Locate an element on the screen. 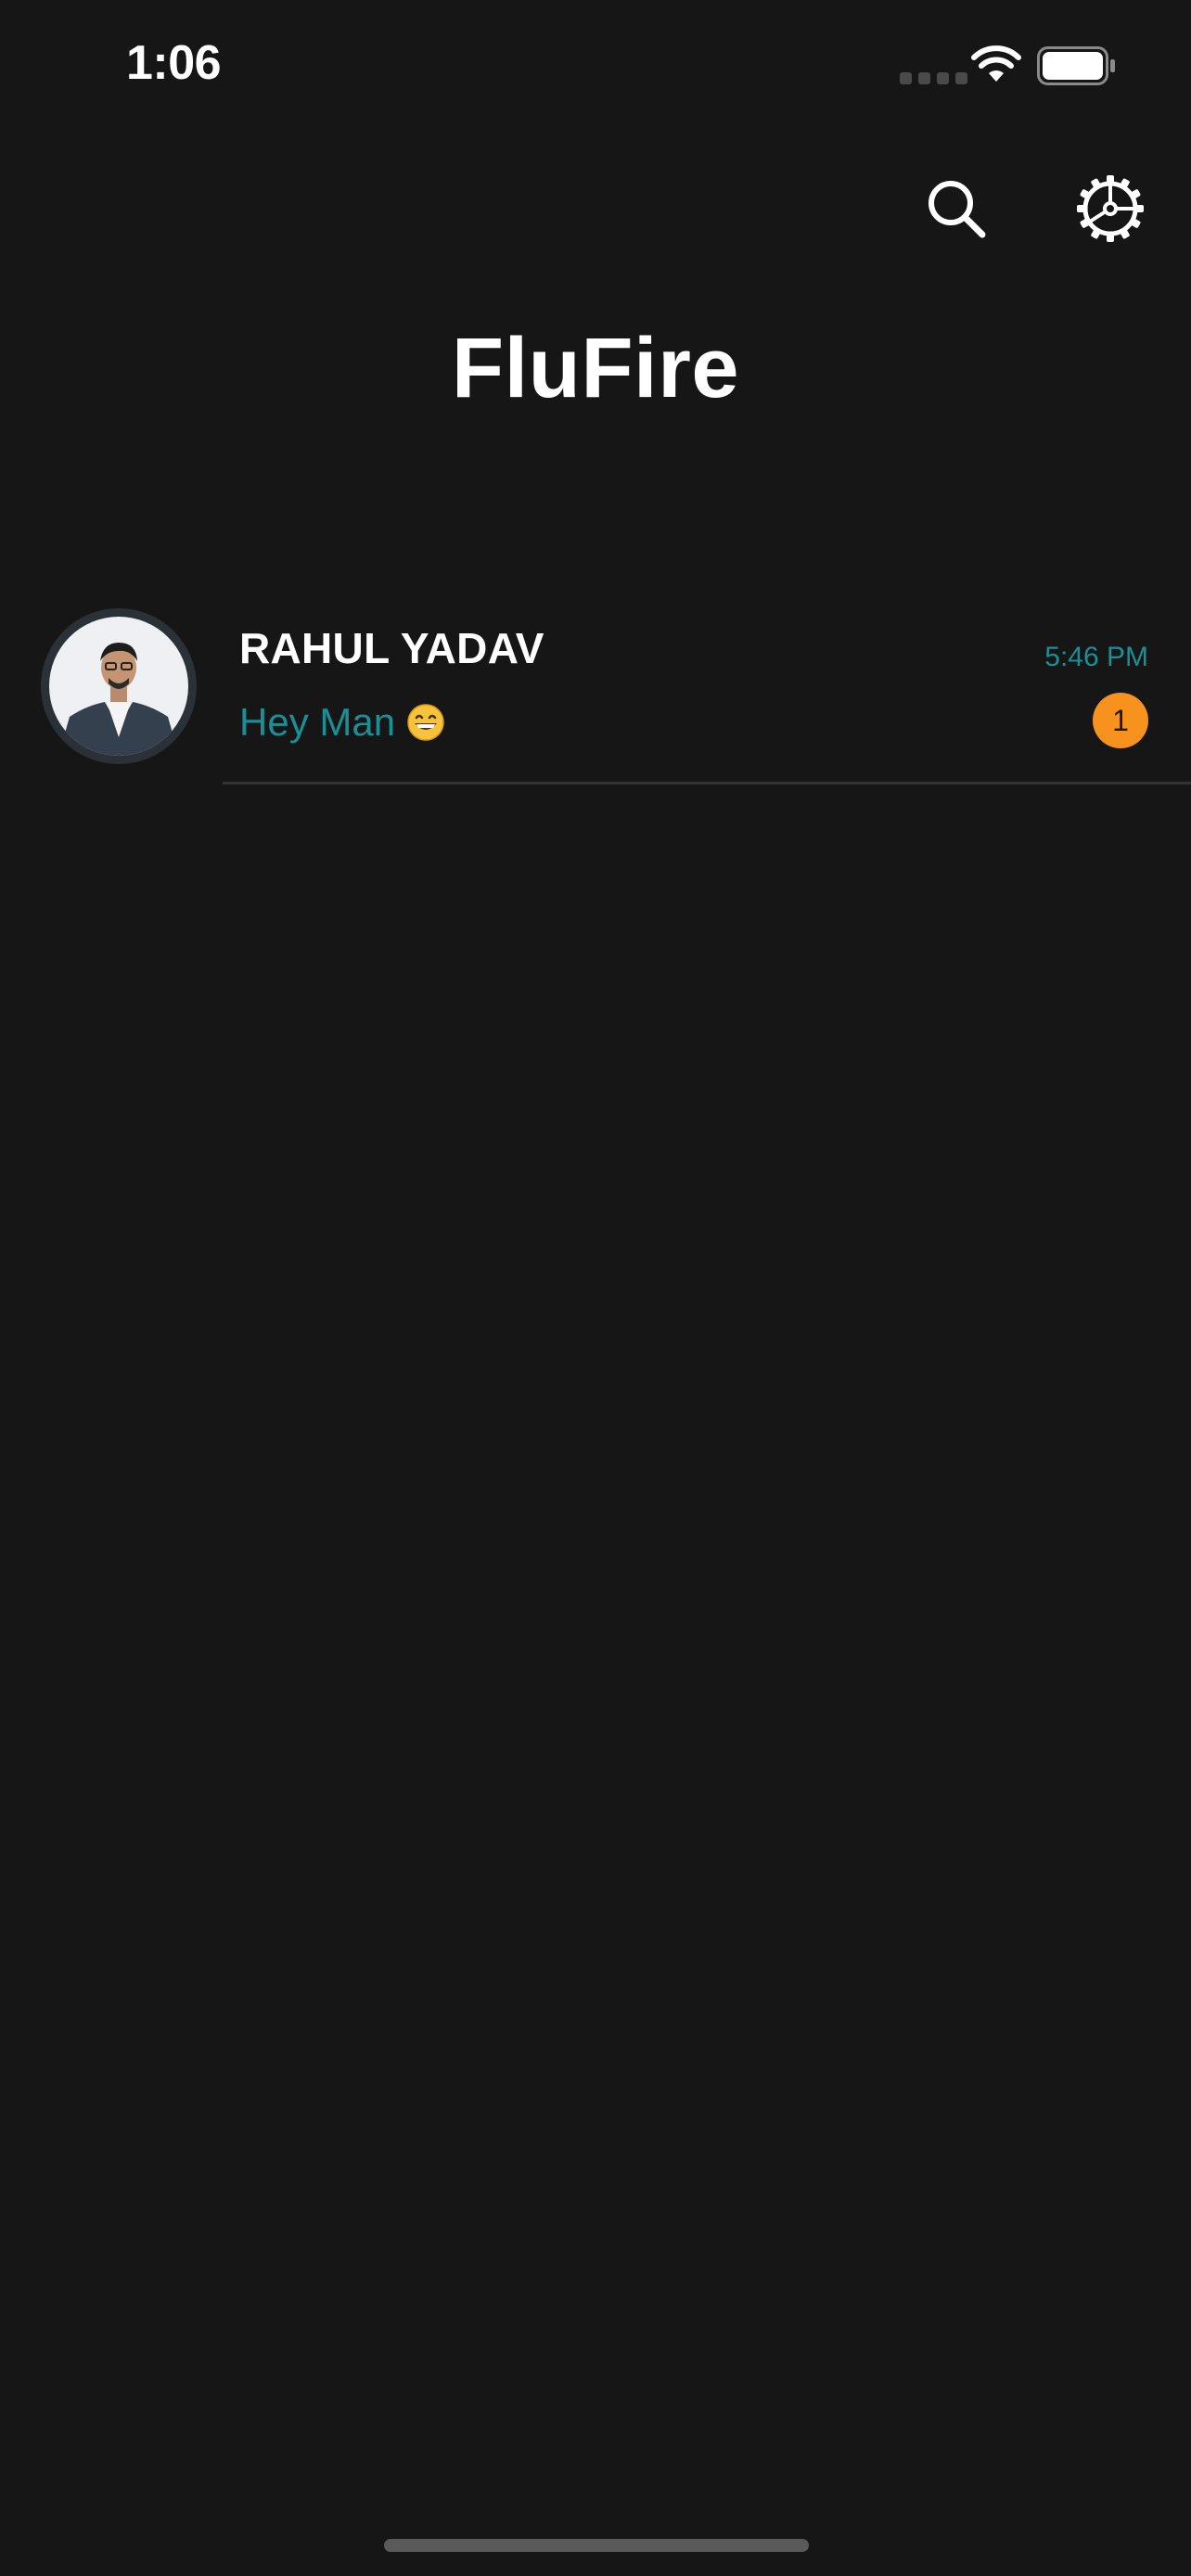 This screenshot has width=1191, height=2576. avatar is located at coordinates (119, 686).